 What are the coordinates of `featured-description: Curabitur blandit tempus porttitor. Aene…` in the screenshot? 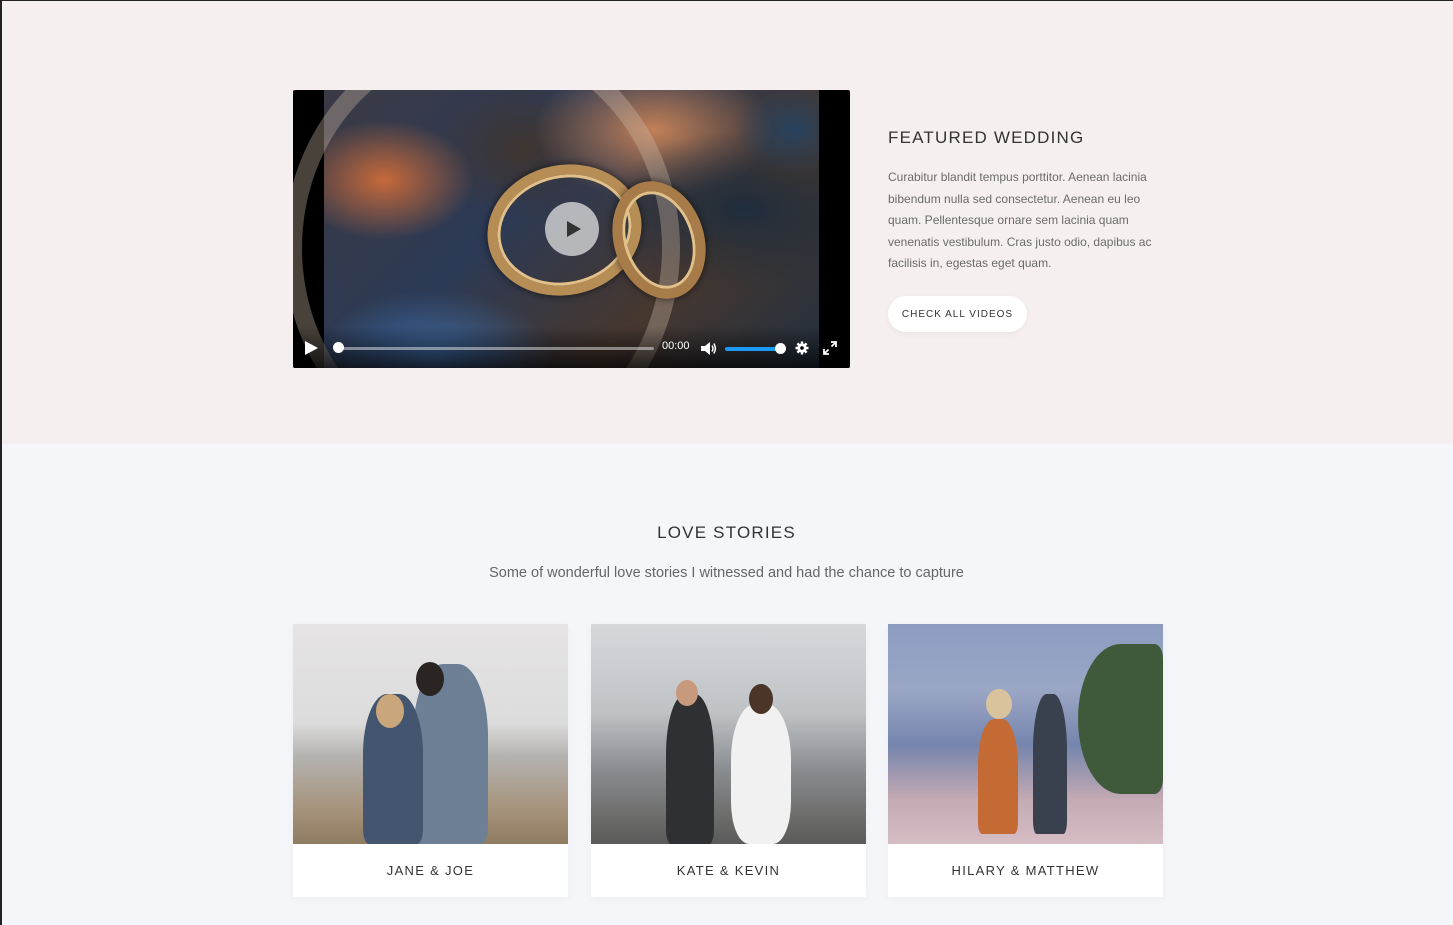 It's located at (1020, 220).